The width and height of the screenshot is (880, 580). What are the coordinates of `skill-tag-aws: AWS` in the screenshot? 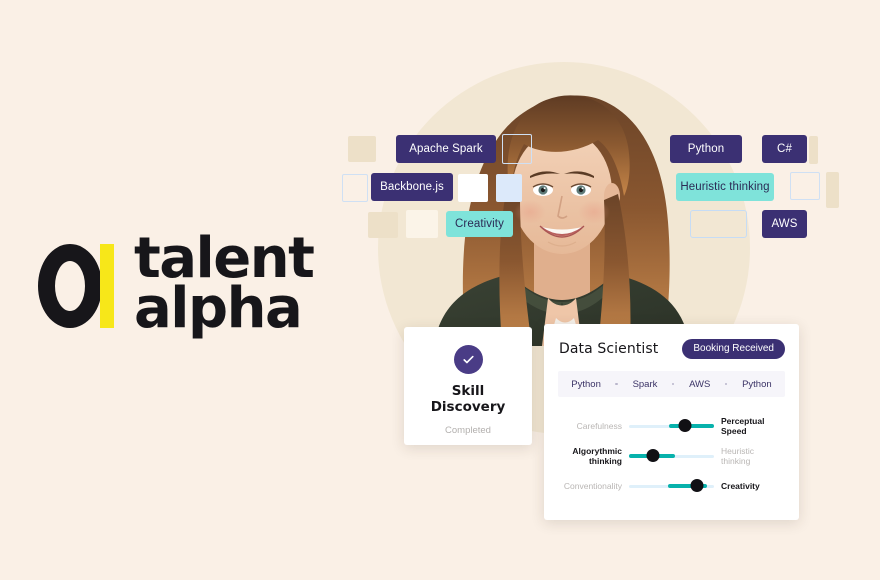 It's located at (784, 224).